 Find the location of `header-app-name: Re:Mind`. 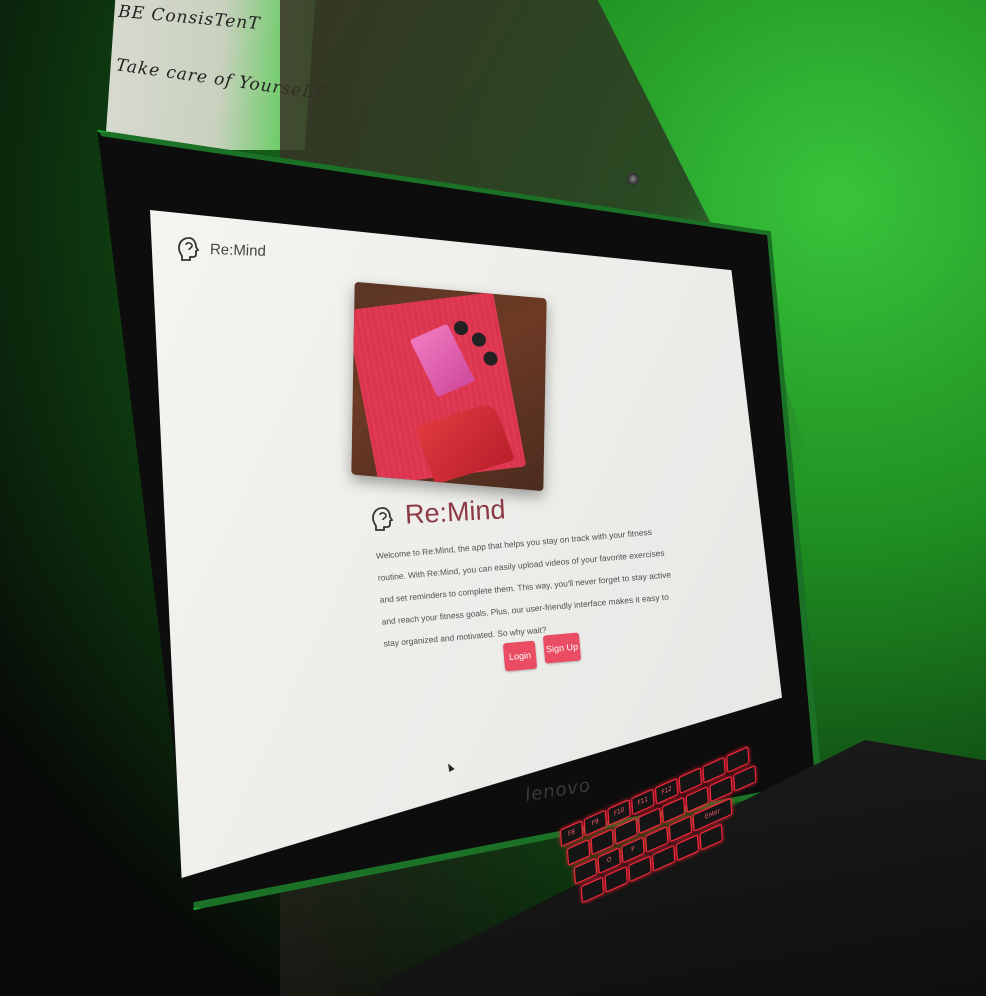

header-app-name: Re:Mind is located at coordinates (238, 250).